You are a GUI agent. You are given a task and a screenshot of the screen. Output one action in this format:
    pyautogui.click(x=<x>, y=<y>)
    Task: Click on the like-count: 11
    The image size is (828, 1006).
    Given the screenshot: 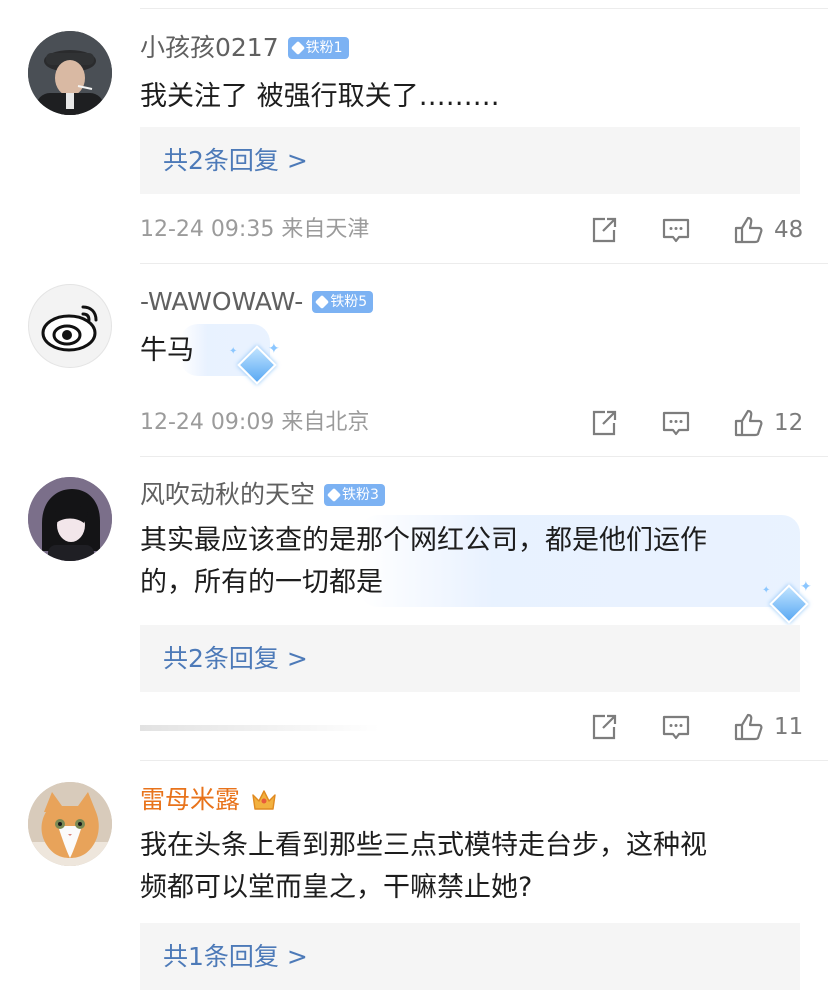 What is the action you would take?
    pyautogui.click(x=789, y=727)
    